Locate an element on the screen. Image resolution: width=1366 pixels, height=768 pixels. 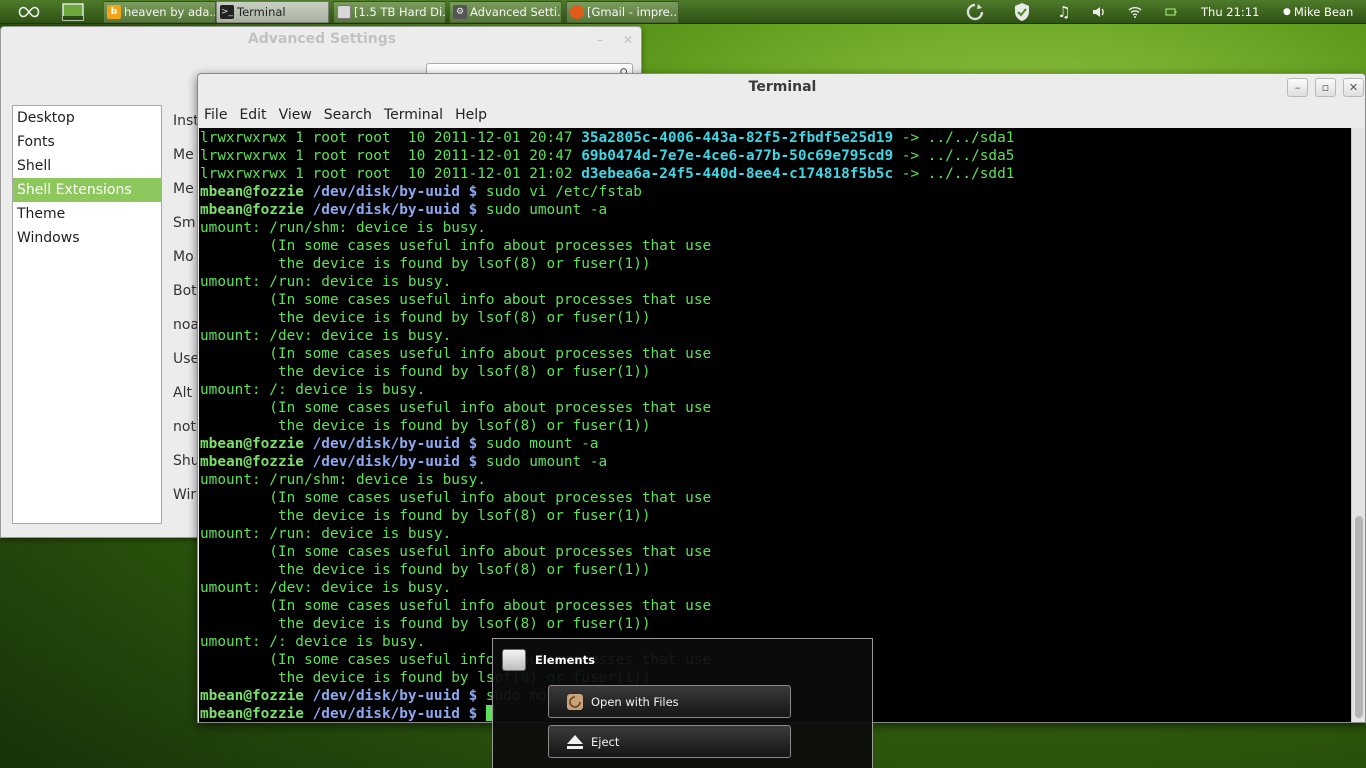
eject-button: Eject is located at coordinates (669, 741).